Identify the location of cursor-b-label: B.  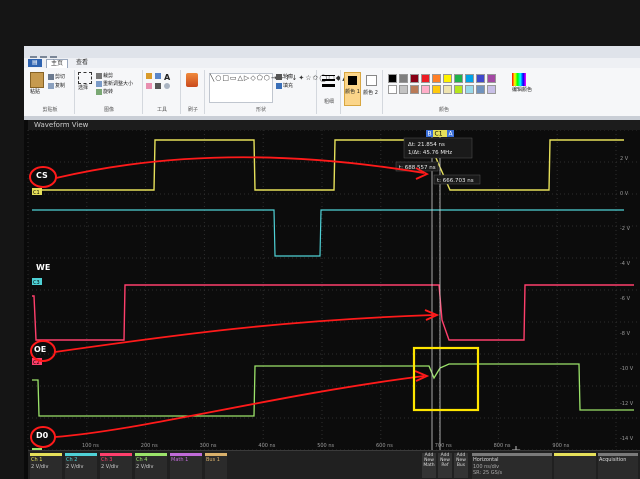
(430, 134).